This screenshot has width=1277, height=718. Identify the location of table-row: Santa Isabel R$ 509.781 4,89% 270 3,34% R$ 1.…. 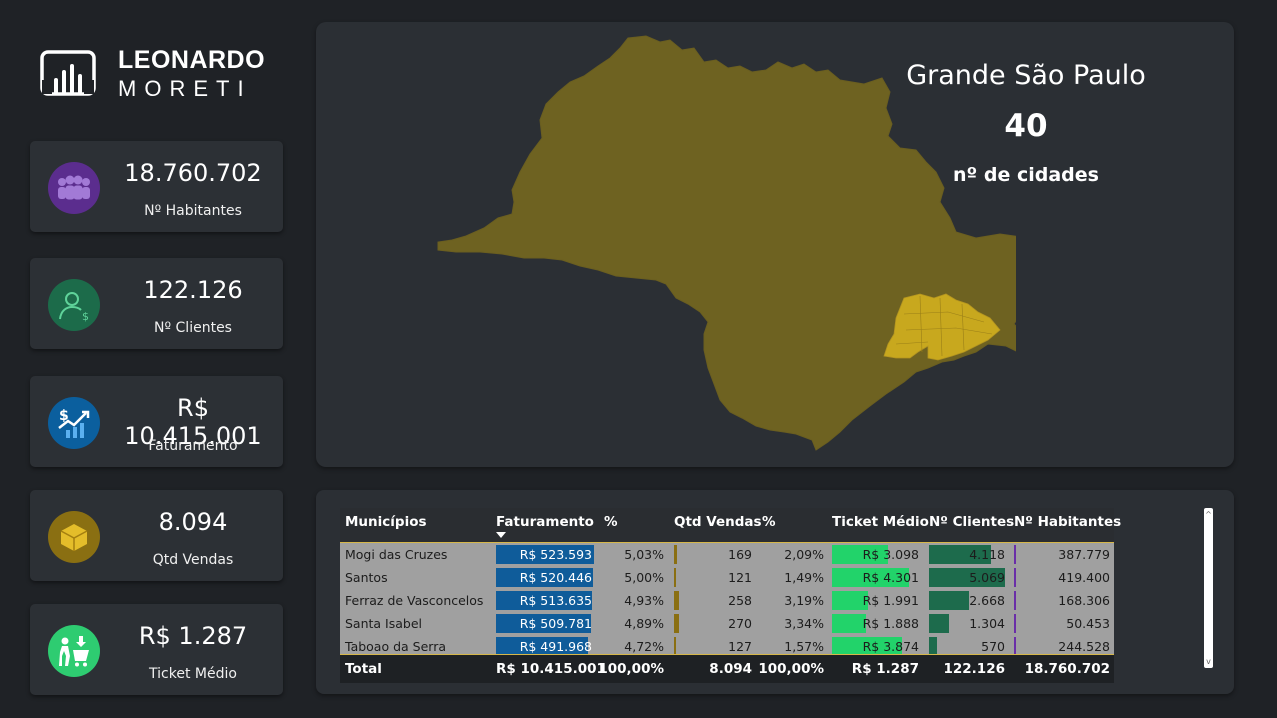
(727, 623).